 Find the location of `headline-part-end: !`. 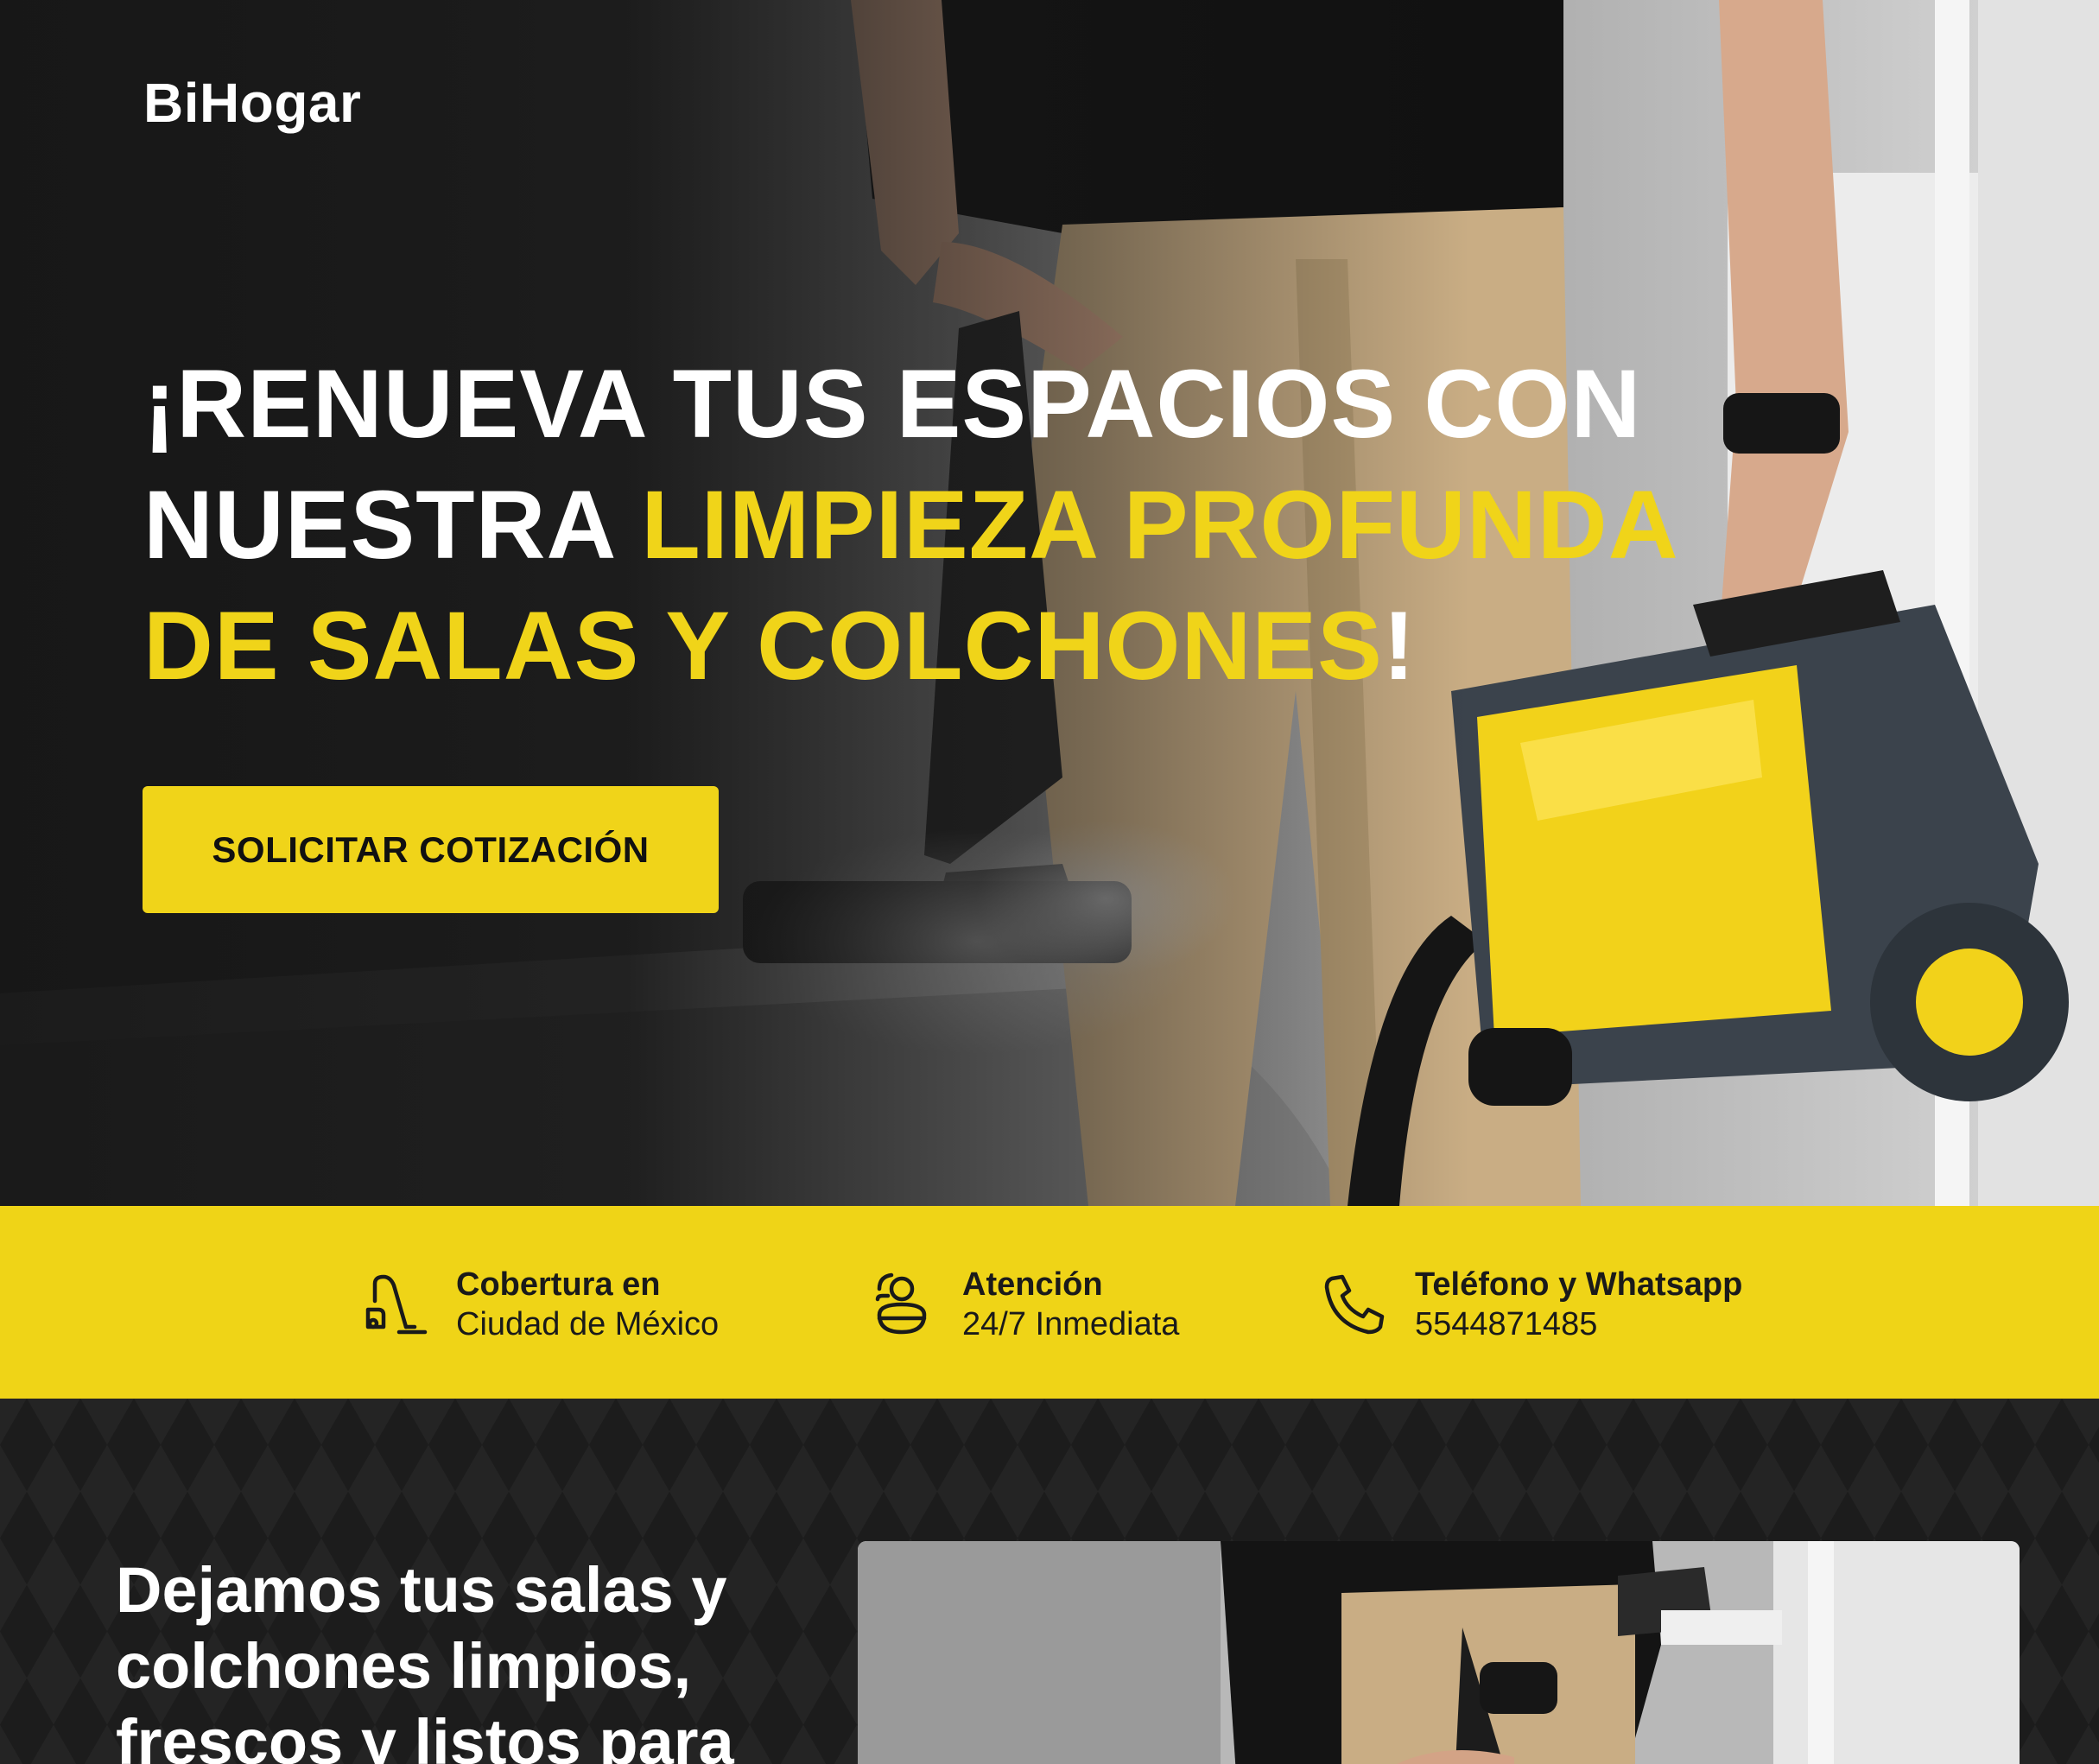

headline-part-end: ! is located at coordinates (1399, 646).